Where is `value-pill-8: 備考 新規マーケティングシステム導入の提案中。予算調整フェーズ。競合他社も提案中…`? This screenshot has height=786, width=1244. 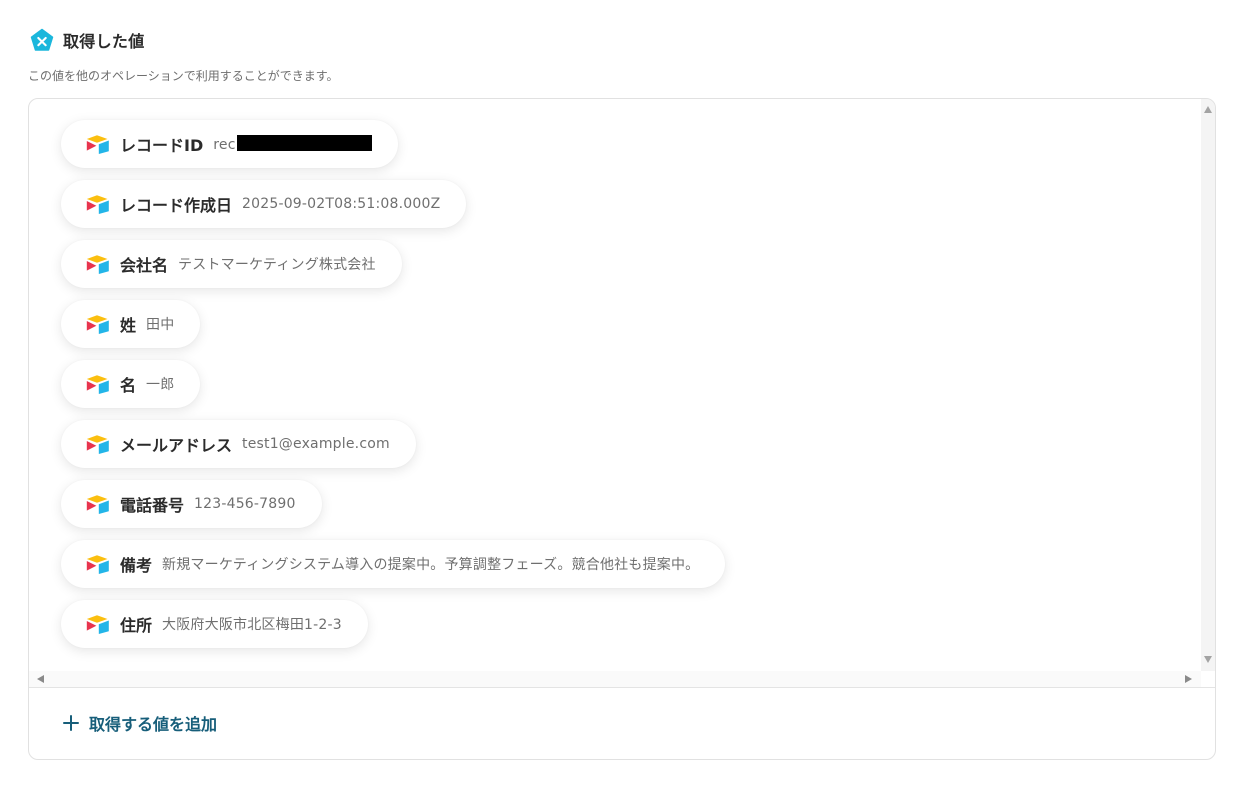
value-pill-8: 備考 新規マーケティングシステム導入の提案中。予算調整フェーズ。競合他社も提案中… is located at coordinates (393, 564).